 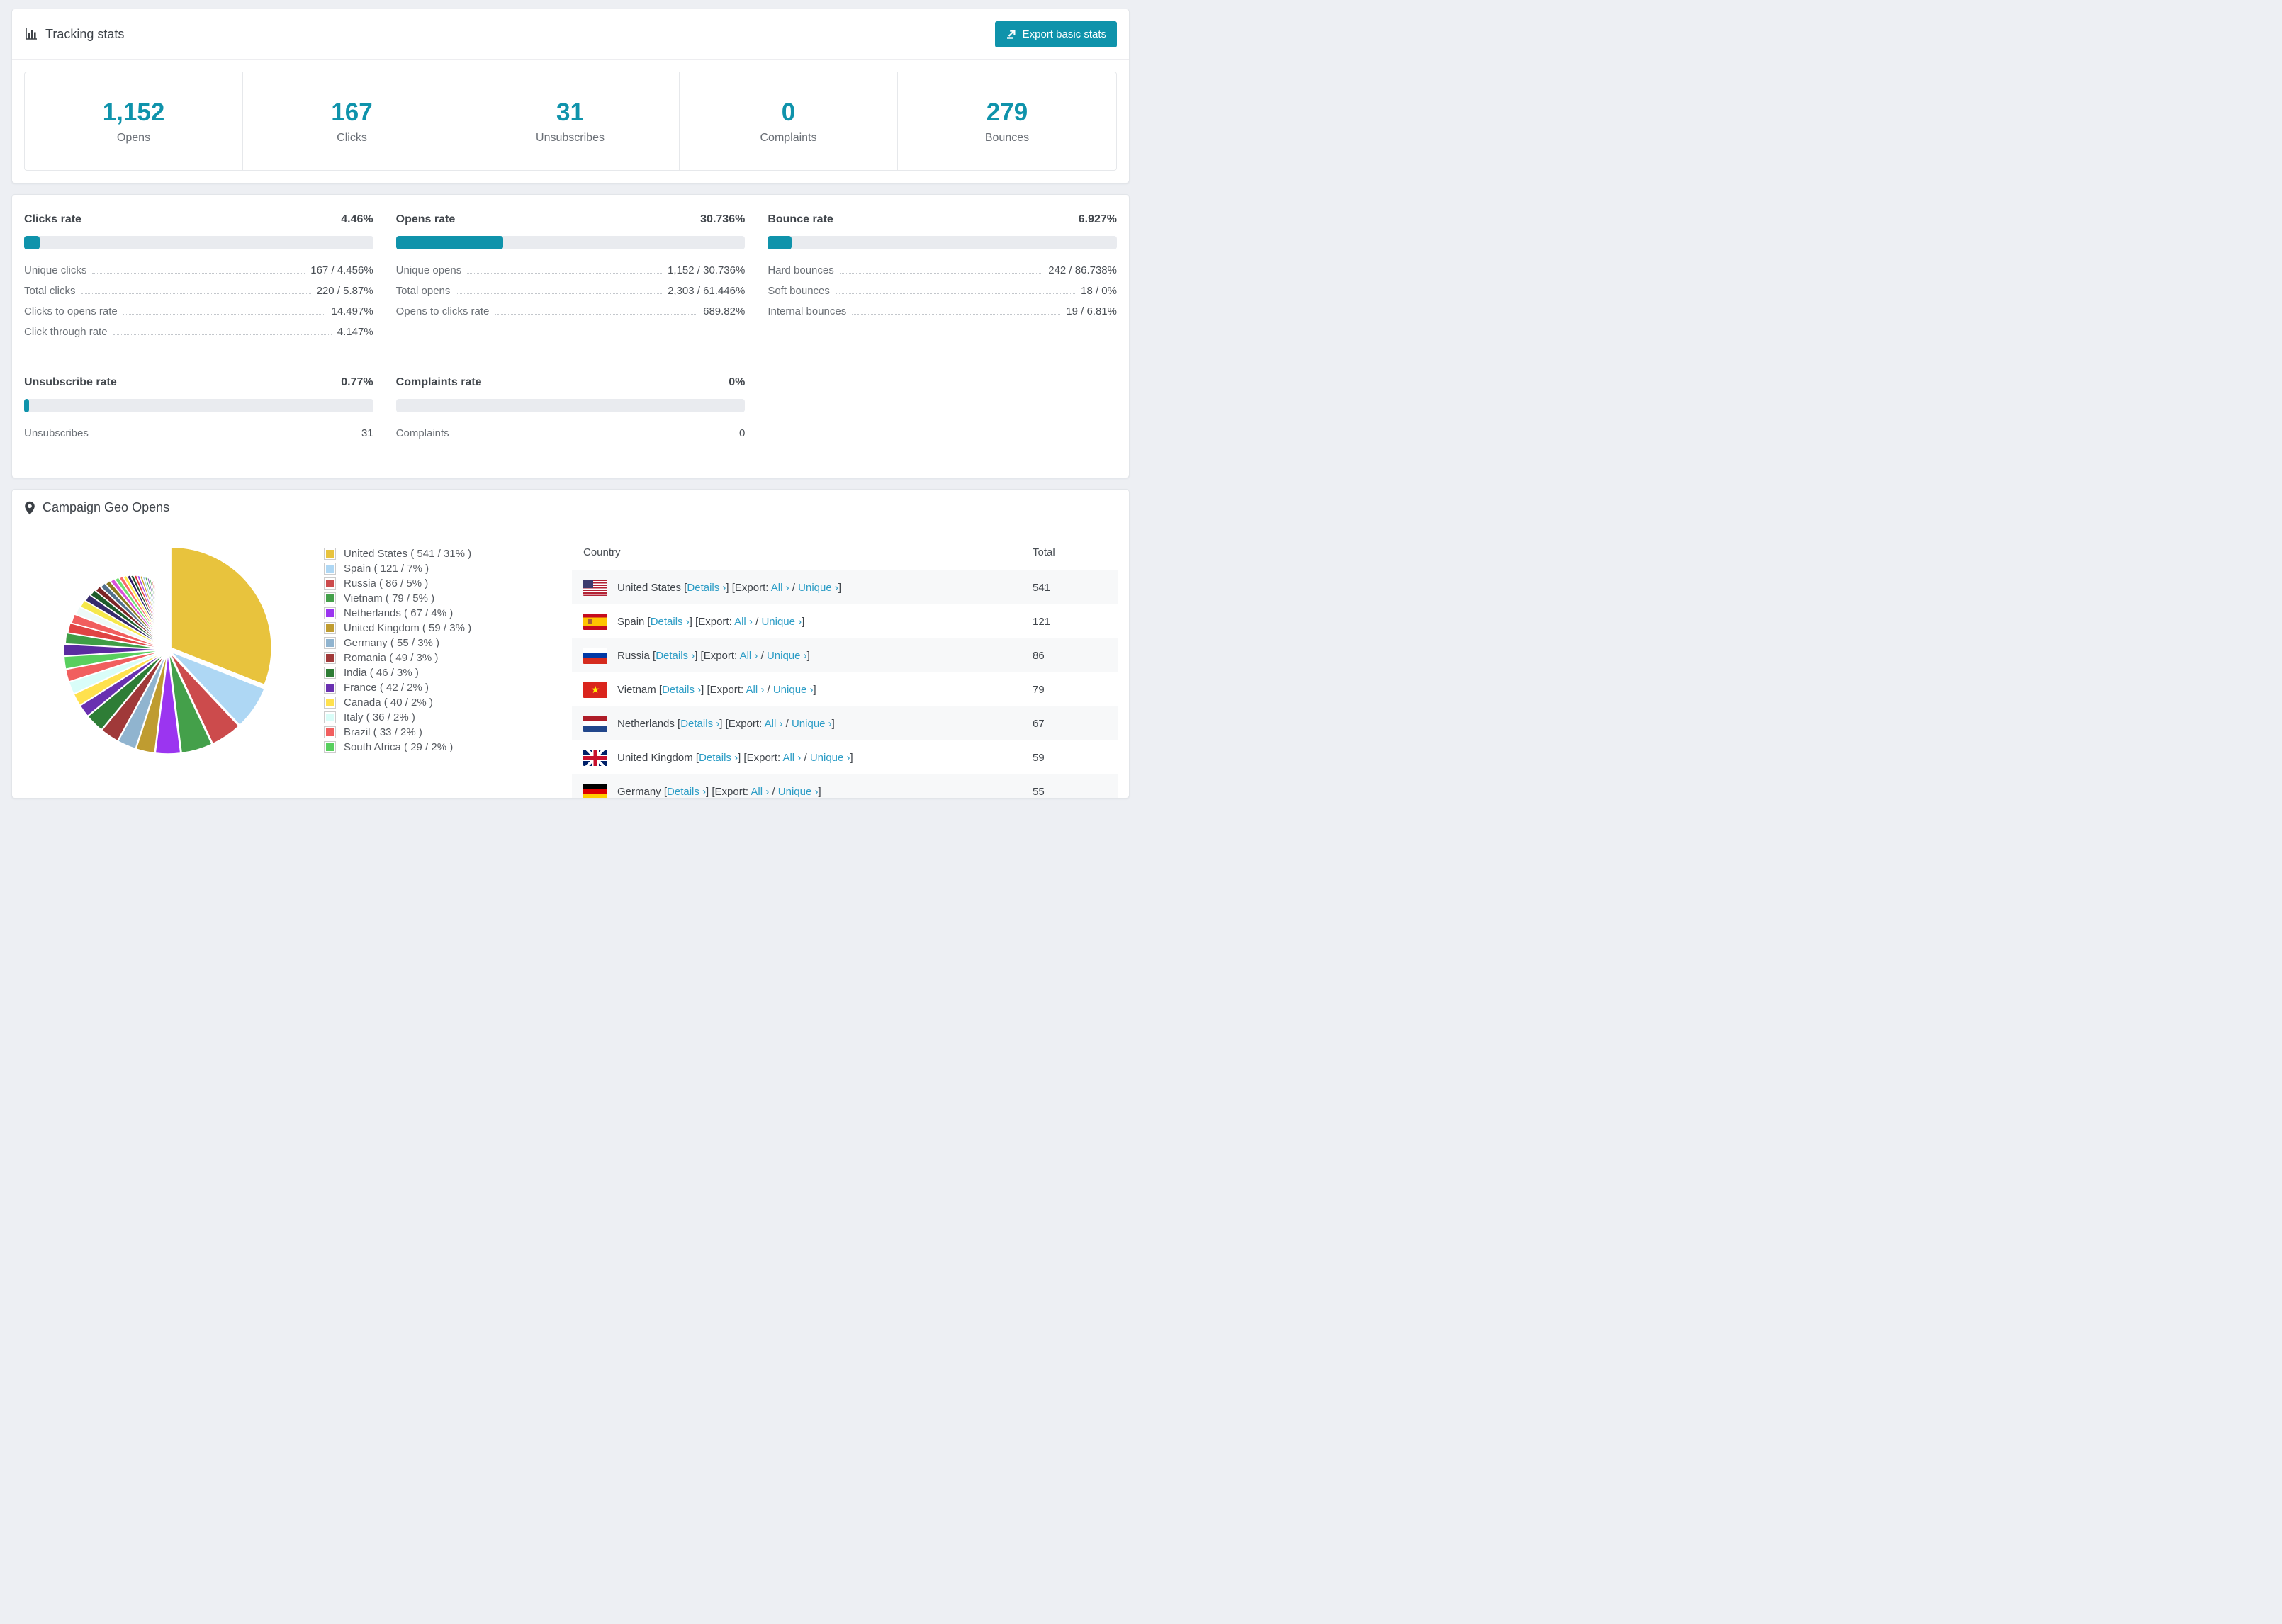 What do you see at coordinates (796, 553) in the screenshot?
I see `country-column-header: Country` at bounding box center [796, 553].